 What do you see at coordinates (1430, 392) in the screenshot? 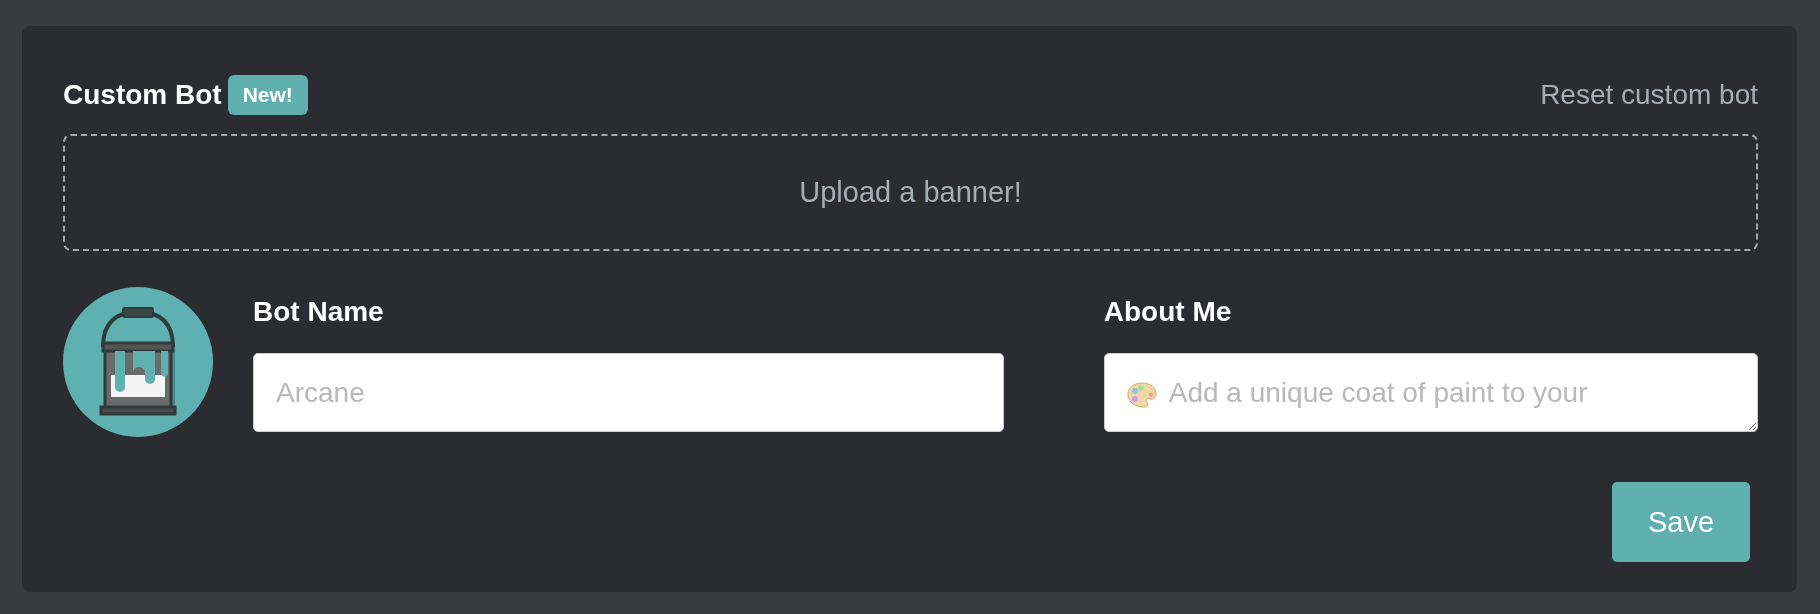
I see `about-me-field: Add a unique coat of paint to your` at bounding box center [1430, 392].